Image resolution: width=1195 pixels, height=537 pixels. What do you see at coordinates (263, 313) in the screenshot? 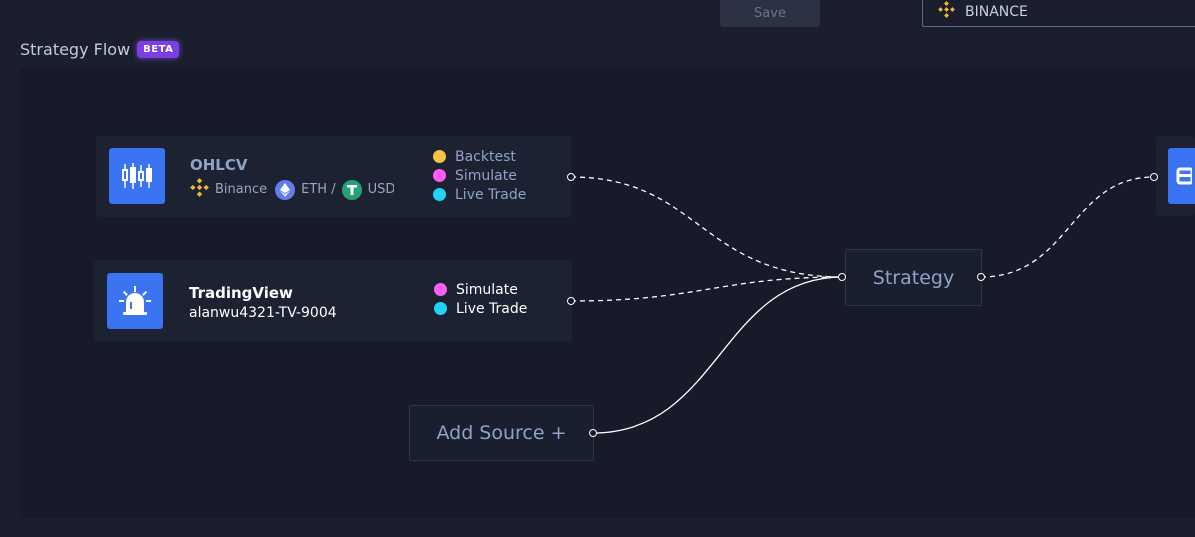
I see `tradingview-subtitle: alanwu4321-TV-9004` at bounding box center [263, 313].